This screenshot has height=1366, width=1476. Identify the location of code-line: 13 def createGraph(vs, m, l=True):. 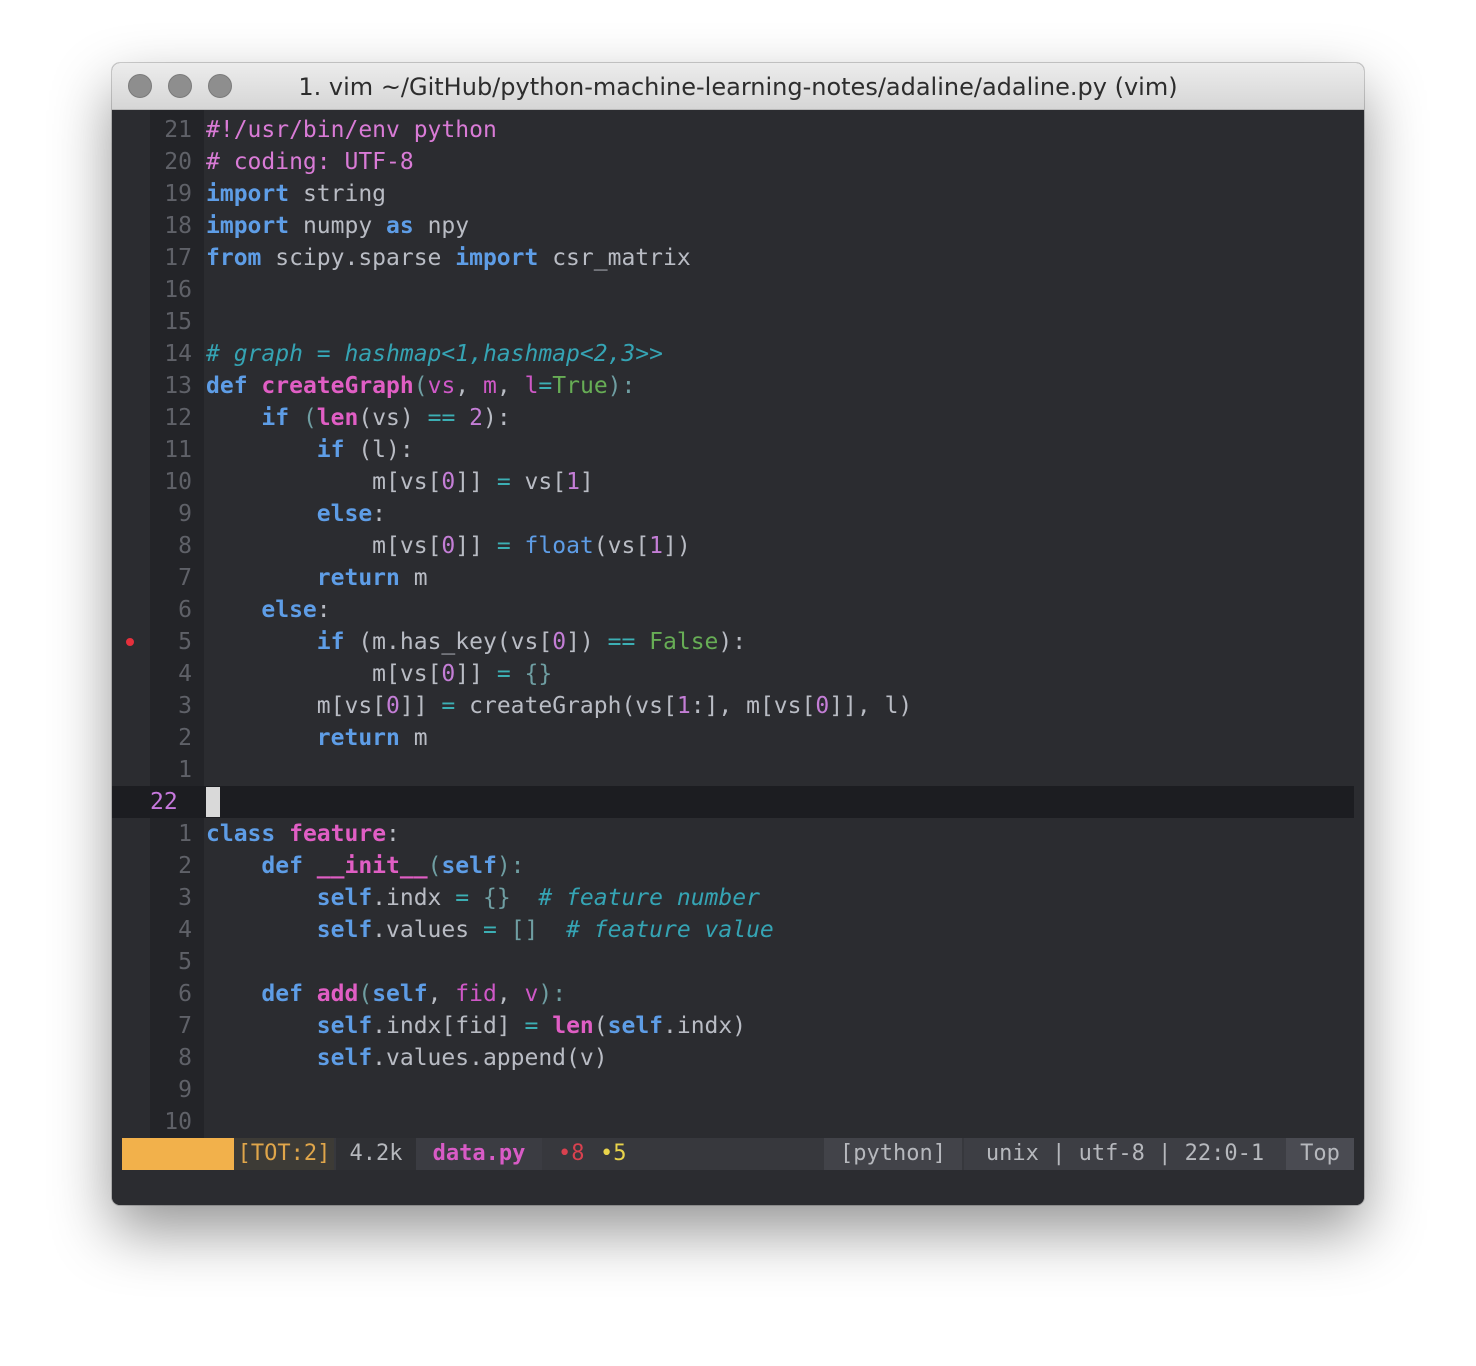
(733, 386).